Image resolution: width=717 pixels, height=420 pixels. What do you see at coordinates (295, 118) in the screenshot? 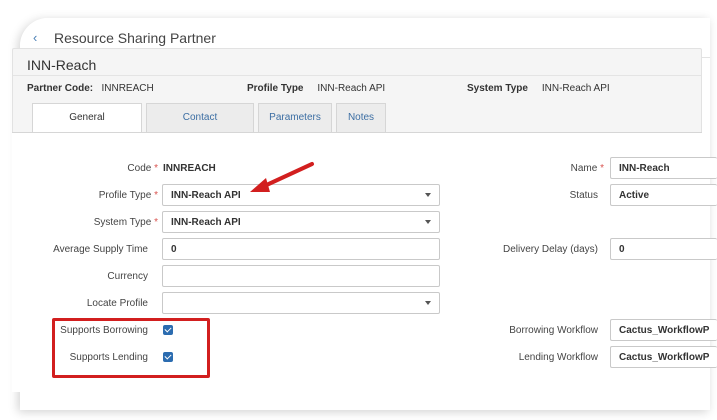
I see `tab-parameters: Parameters` at bounding box center [295, 118].